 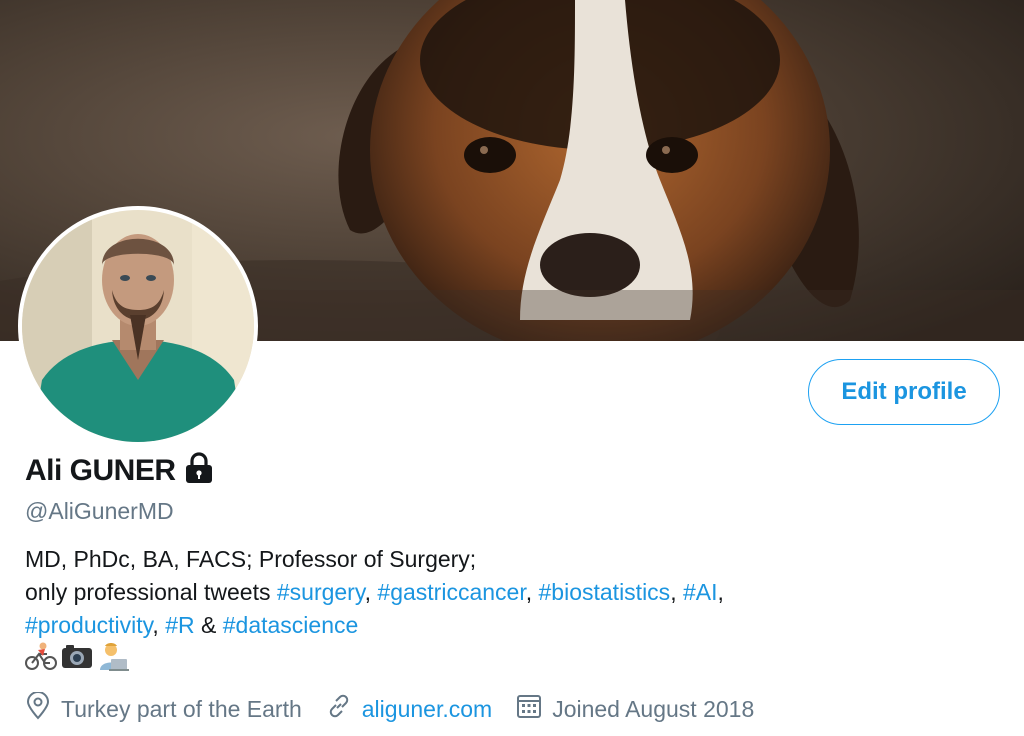 I want to click on hashtag-link: #AI, so click(x=700, y=592).